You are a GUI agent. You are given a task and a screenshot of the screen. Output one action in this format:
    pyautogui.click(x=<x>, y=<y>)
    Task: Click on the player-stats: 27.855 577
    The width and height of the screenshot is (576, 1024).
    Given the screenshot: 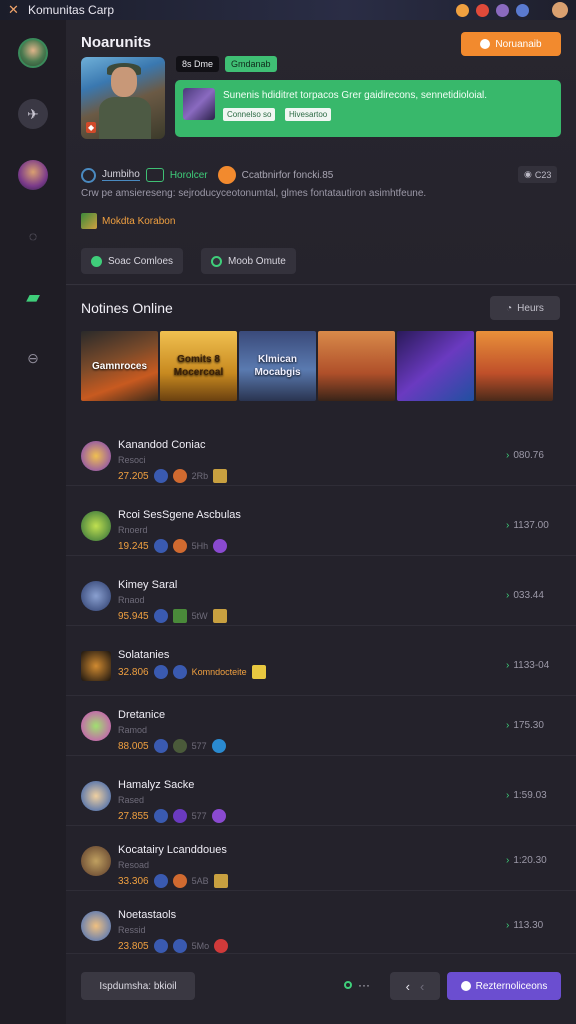 What is the action you would take?
    pyautogui.click(x=172, y=816)
    